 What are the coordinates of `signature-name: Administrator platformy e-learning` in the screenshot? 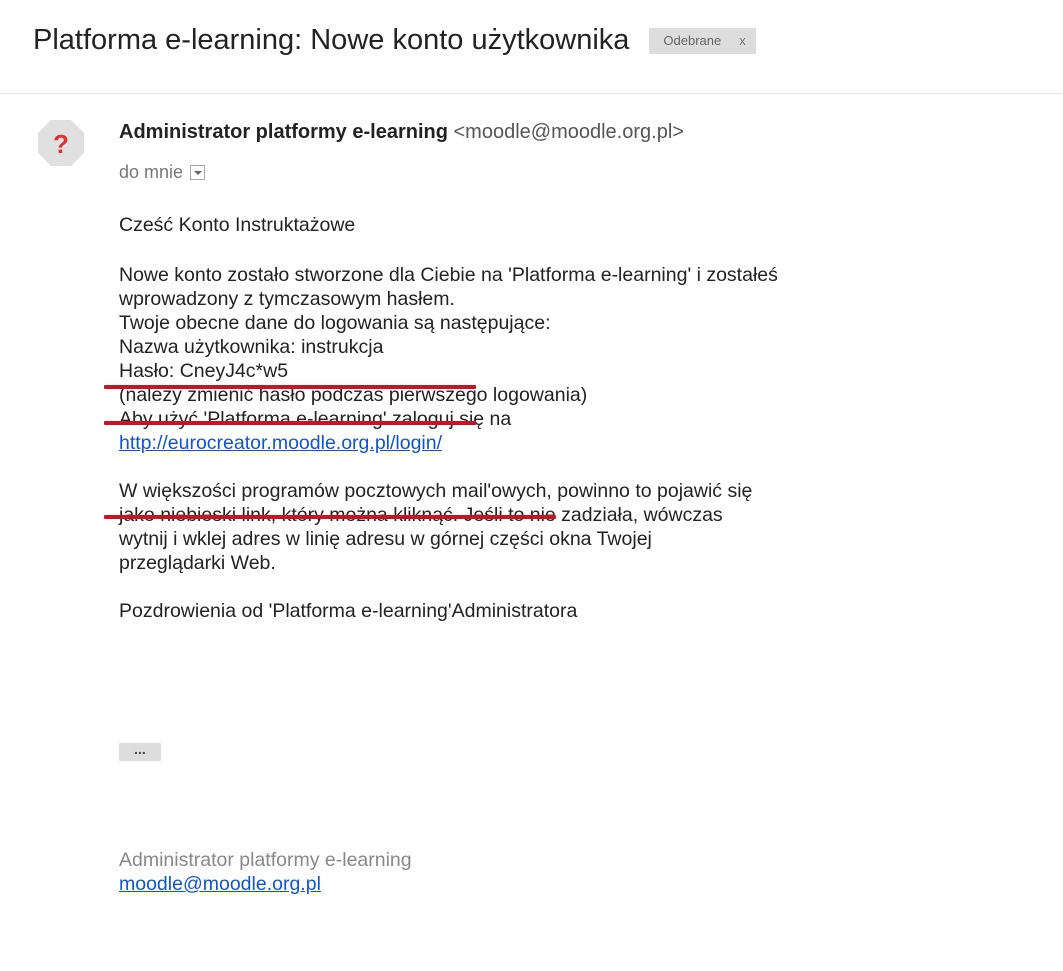 It's located at (265, 860).